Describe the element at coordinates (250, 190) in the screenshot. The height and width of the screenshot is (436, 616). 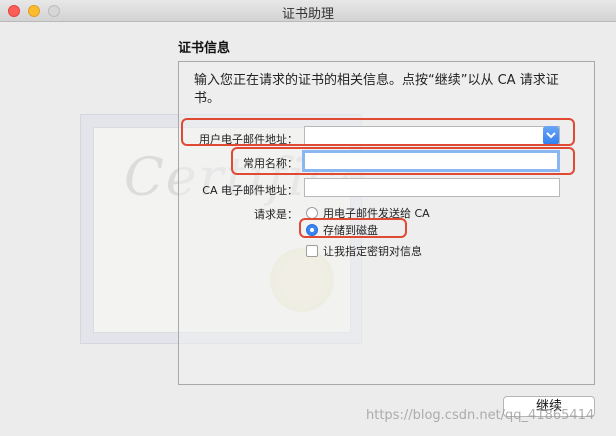
I see `ca-email-label: CA 电子邮件地址：` at that location.